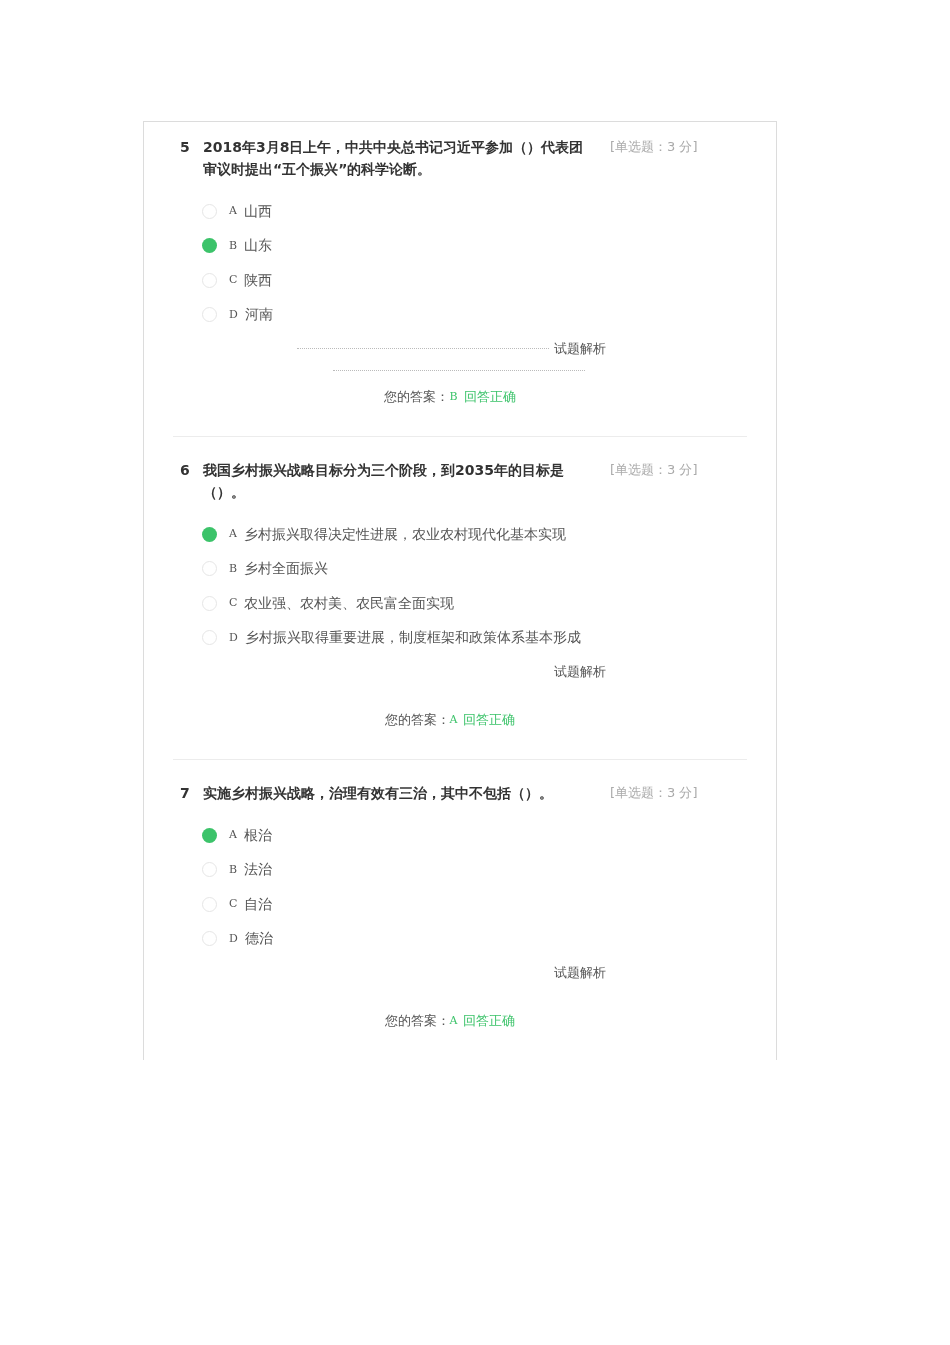 The width and height of the screenshot is (950, 1345). What do you see at coordinates (286, 569) in the screenshot?
I see `option-text: 乡村全面振兴` at bounding box center [286, 569].